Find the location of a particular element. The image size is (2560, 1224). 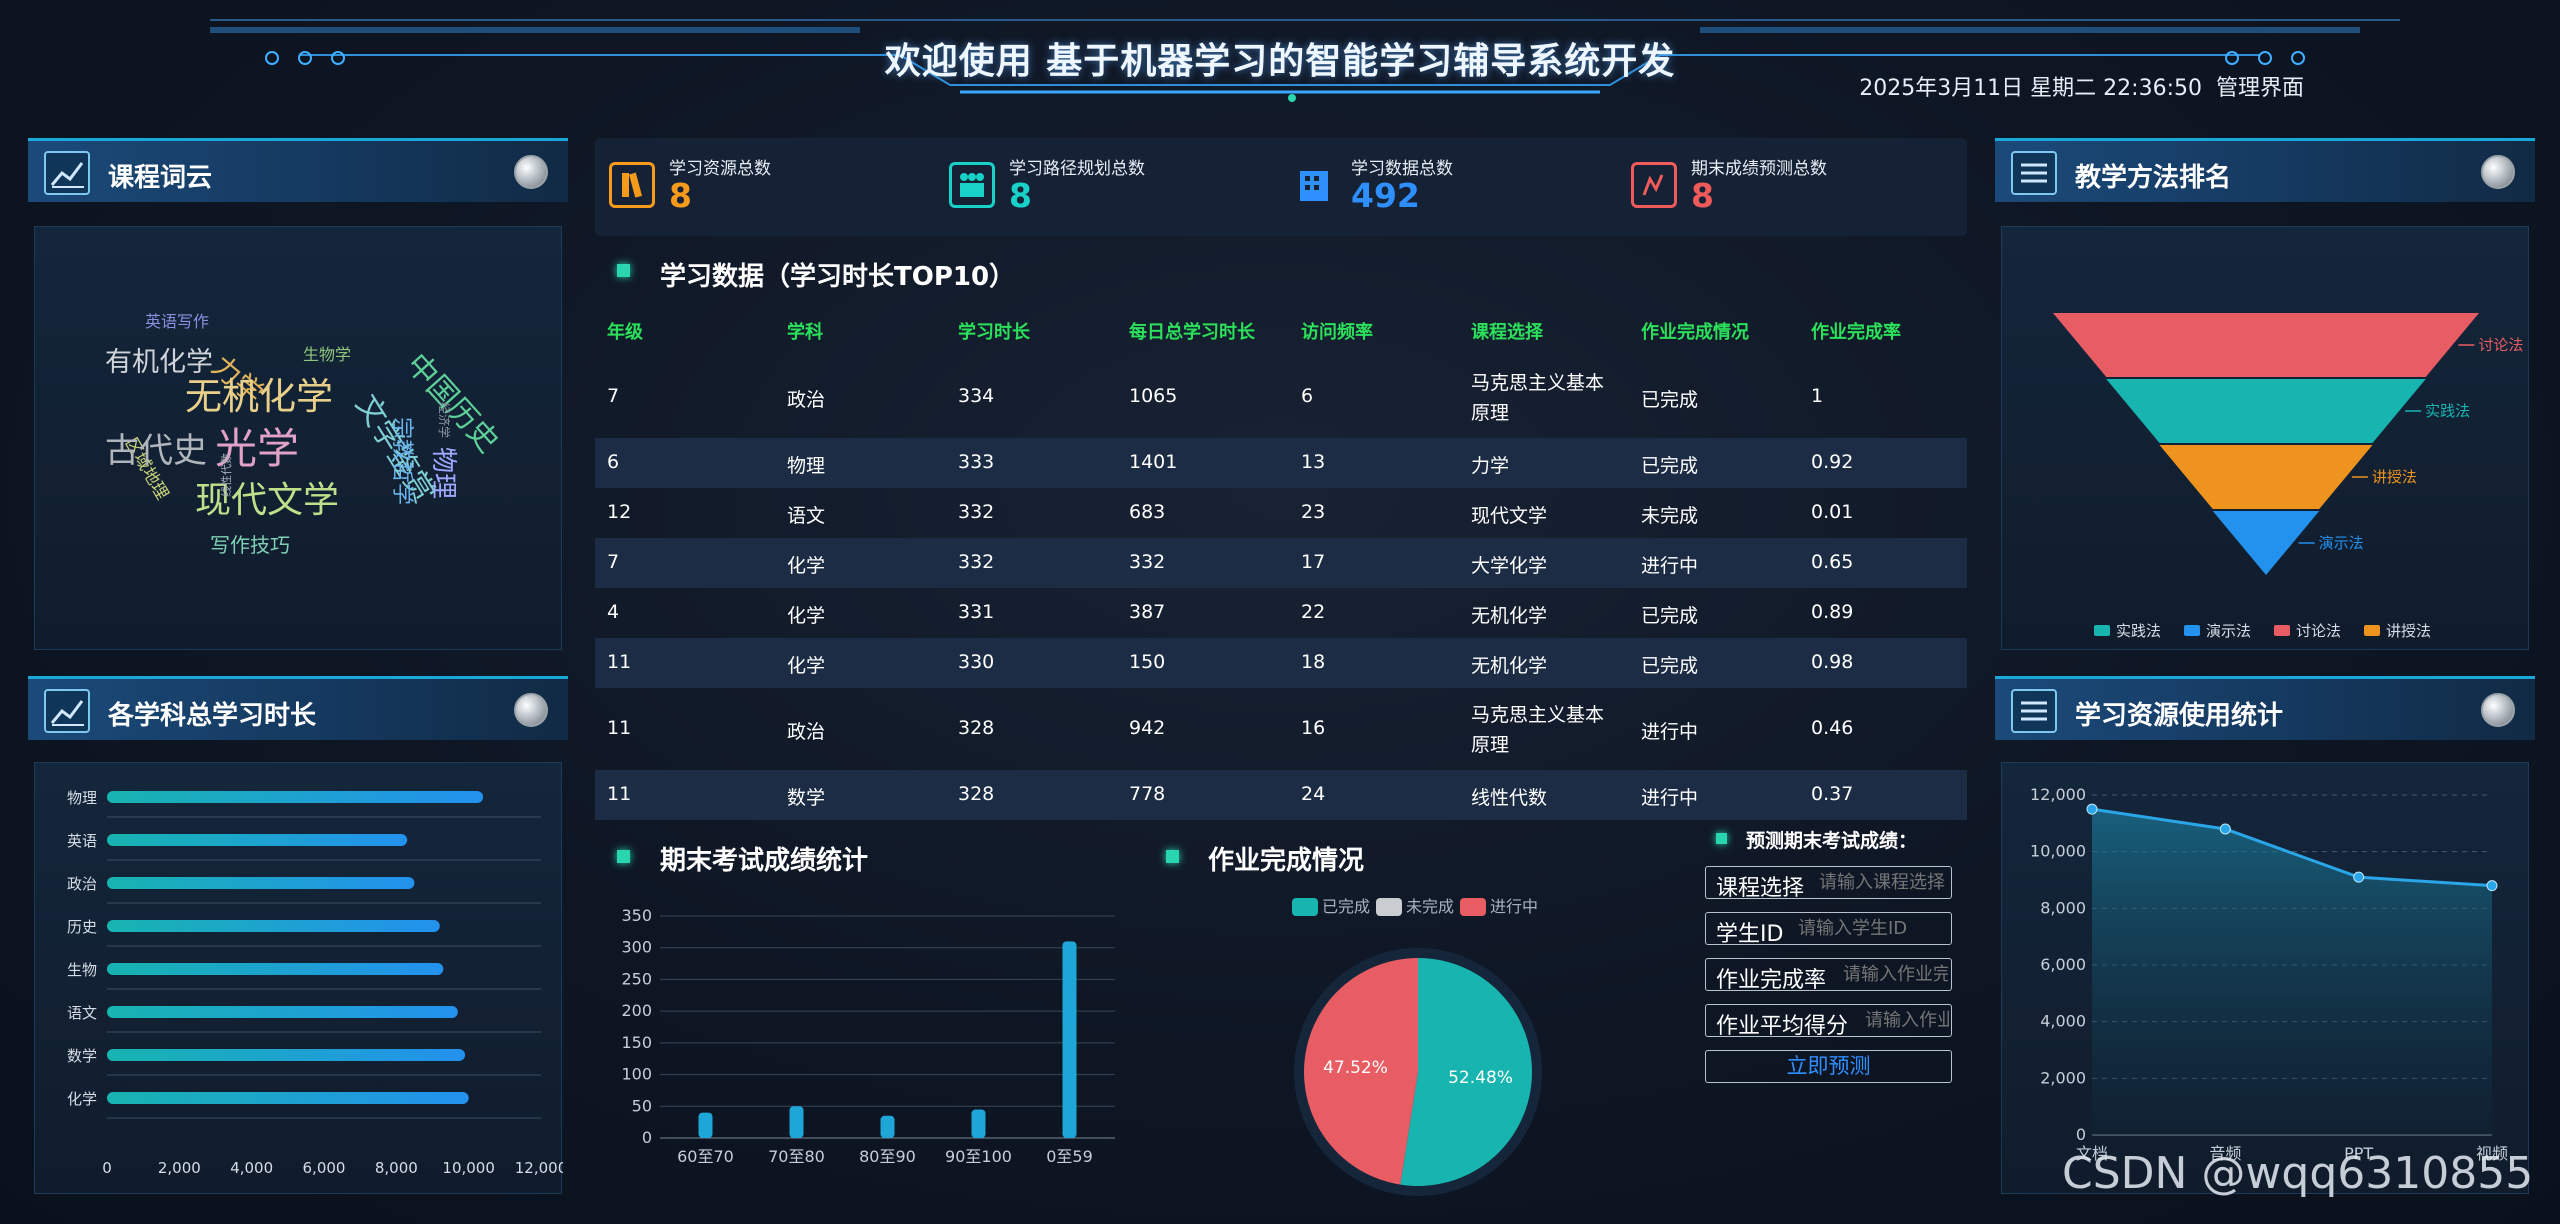

field-label: 作业平均得分 is located at coordinates (1782, 1026).